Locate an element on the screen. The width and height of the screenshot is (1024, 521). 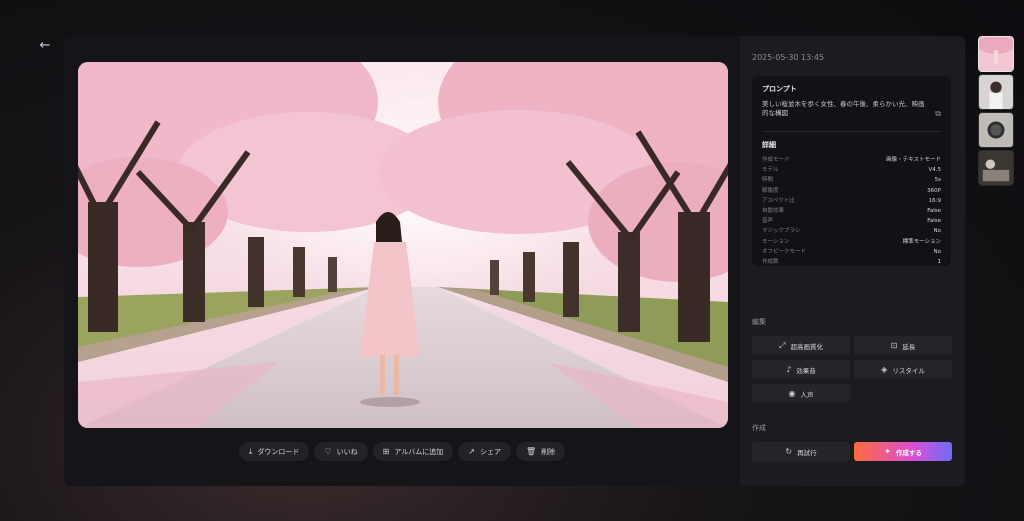
detail-row: 自動効果 False is located at coordinates (851, 210).